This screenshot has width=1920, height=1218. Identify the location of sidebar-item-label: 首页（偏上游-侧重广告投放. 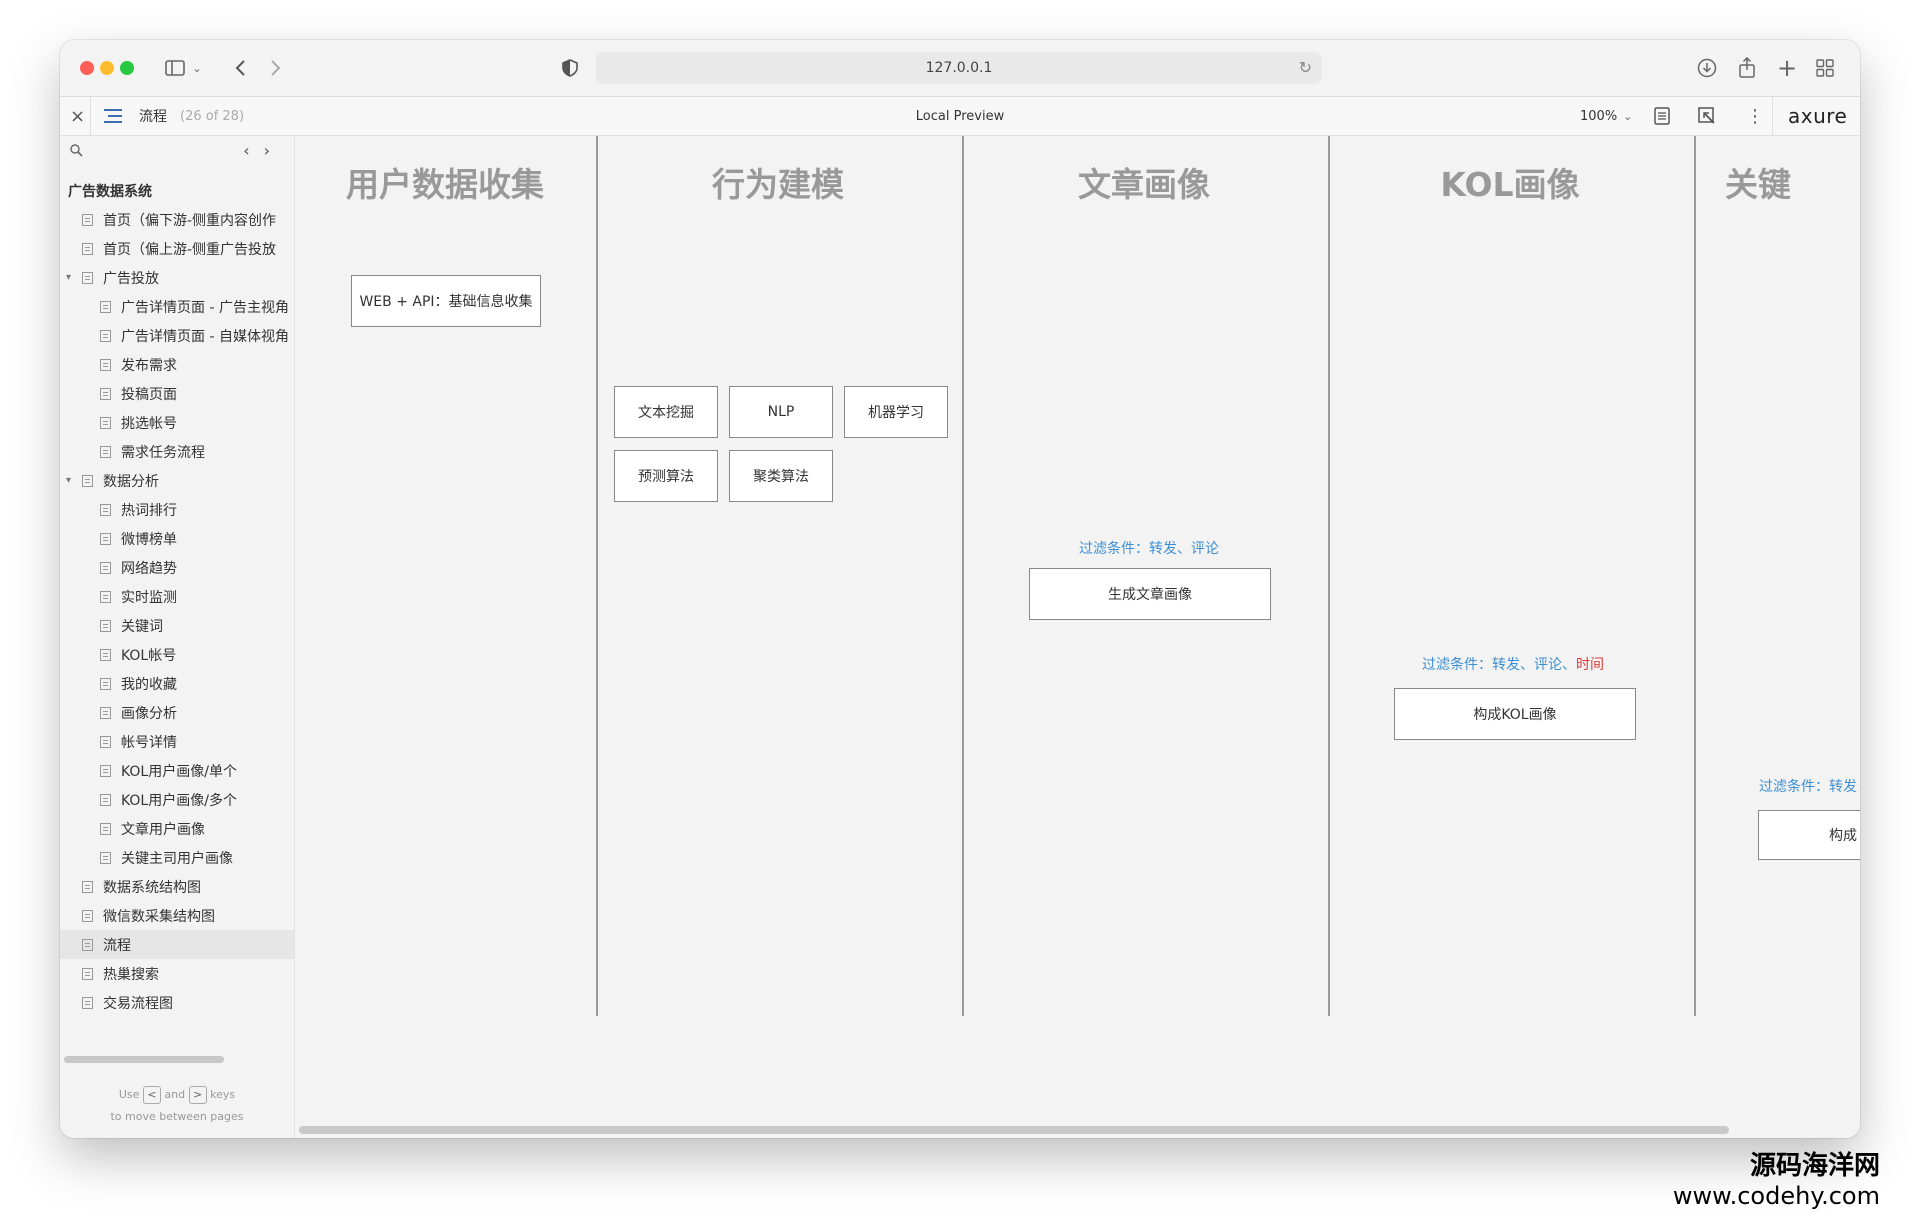
(190, 249).